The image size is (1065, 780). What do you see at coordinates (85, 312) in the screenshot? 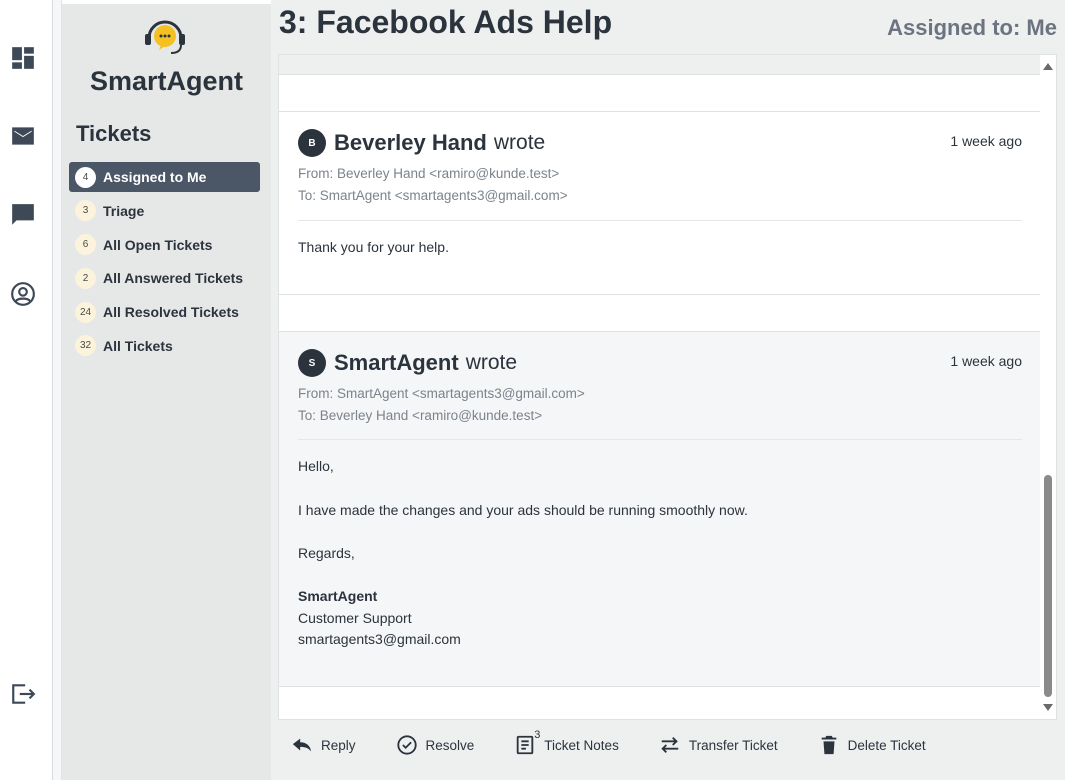
I see `count-badge: 24` at bounding box center [85, 312].